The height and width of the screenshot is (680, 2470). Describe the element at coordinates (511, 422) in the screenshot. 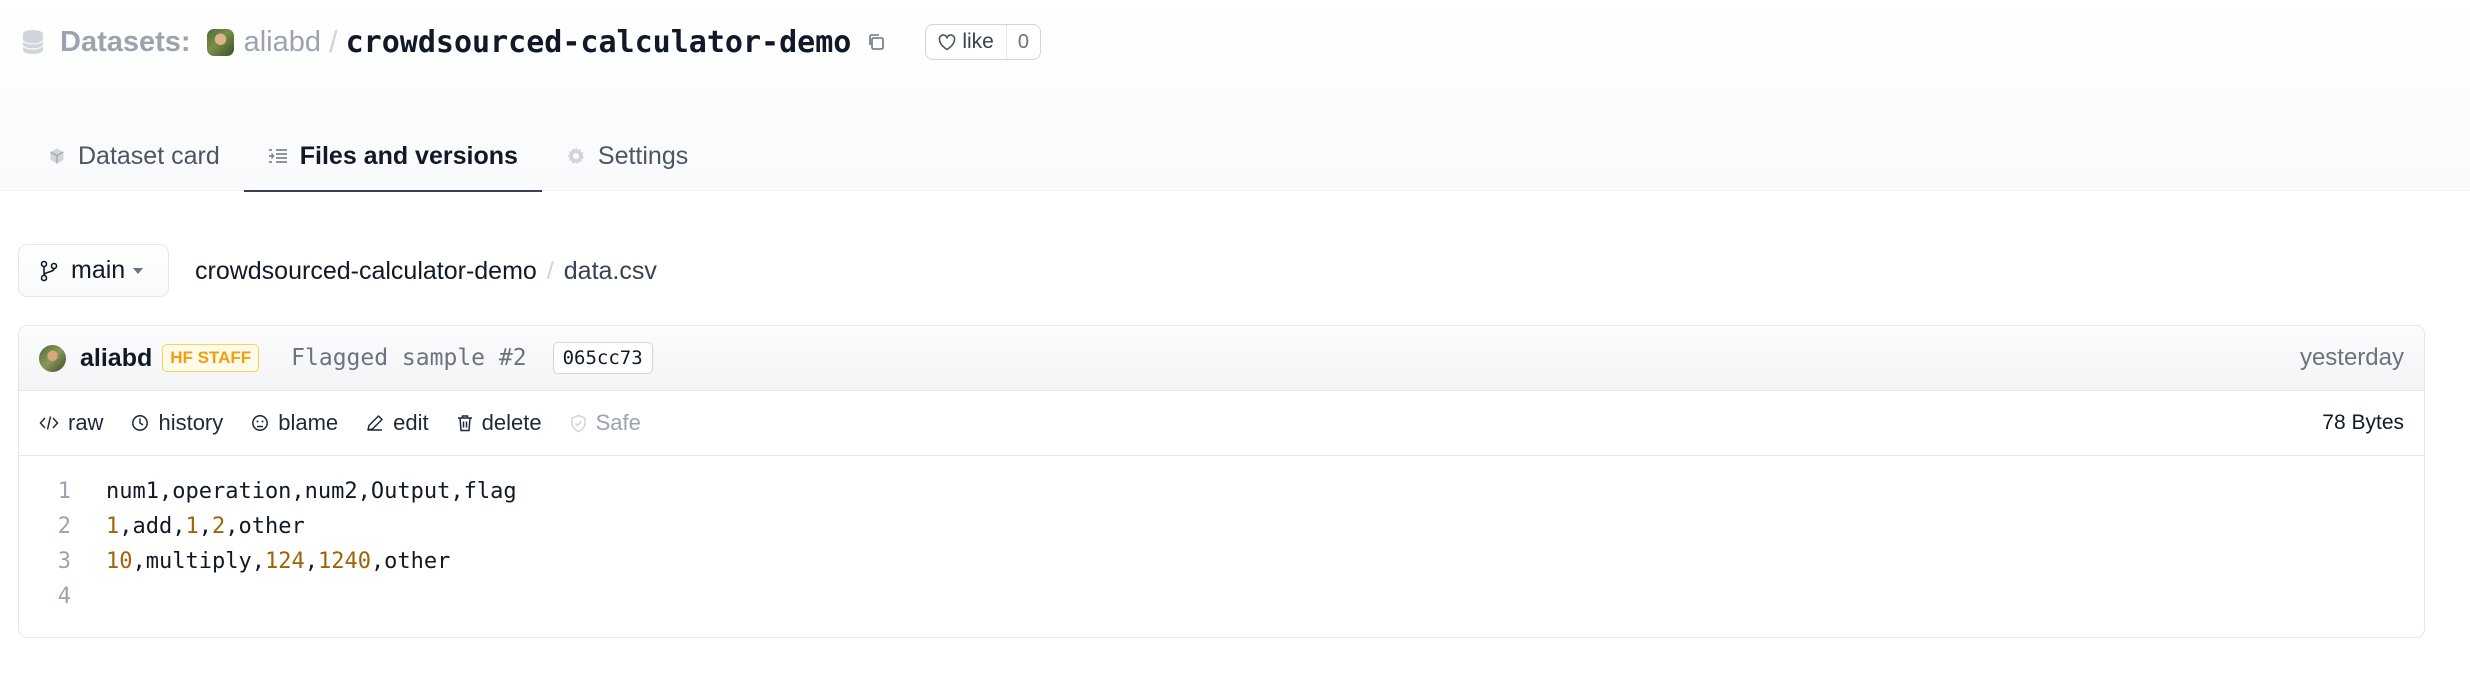

I see `action-label: delete` at that location.